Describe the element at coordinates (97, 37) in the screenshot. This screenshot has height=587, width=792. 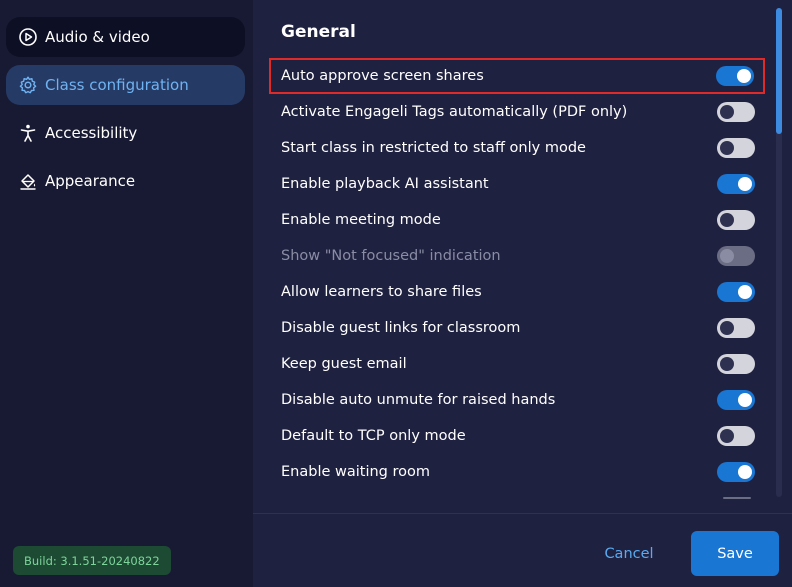
I see `sidebar-item-label: Audio & video` at that location.